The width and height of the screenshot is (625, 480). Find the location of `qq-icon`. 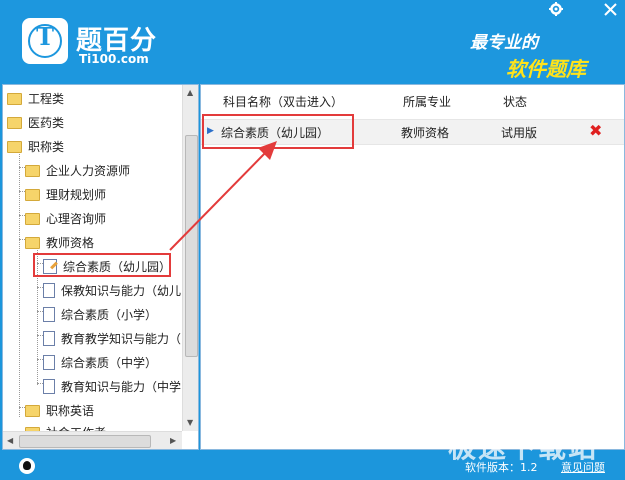

qq-icon is located at coordinates (27, 466).